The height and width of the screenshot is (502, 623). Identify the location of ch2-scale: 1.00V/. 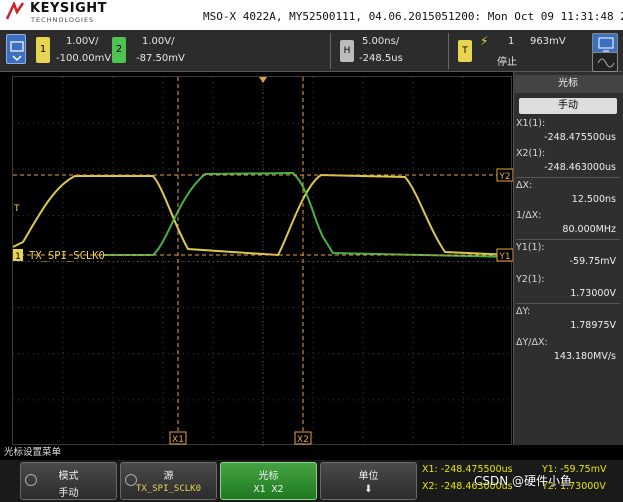
(158, 41).